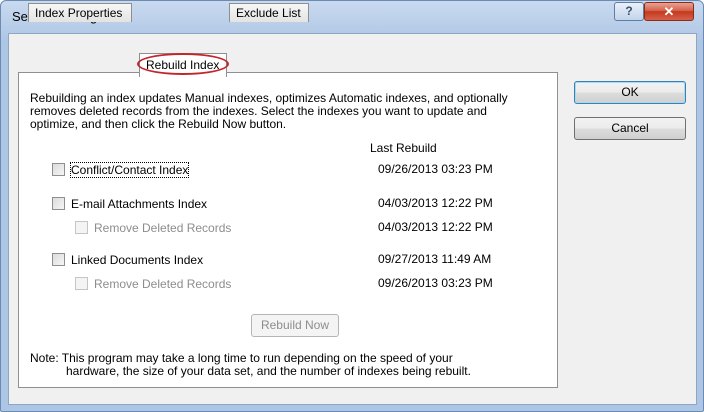 This screenshot has width=704, height=412. What do you see at coordinates (435, 283) in the screenshot?
I see `linked-remove-deleted-date: 09/26/2013 03:23 PM` at bounding box center [435, 283].